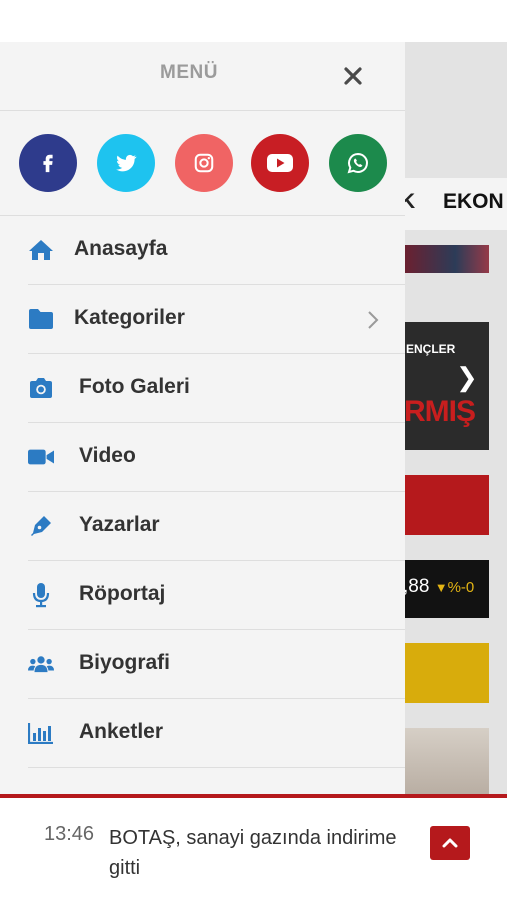 This screenshot has width=507, height=900. I want to click on menu-item-biyografi: Biyografi, so click(216, 664).